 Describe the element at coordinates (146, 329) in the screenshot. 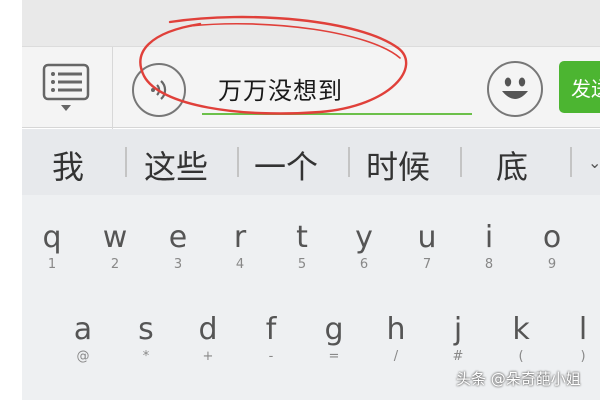

I see `key-letter: s` at that location.